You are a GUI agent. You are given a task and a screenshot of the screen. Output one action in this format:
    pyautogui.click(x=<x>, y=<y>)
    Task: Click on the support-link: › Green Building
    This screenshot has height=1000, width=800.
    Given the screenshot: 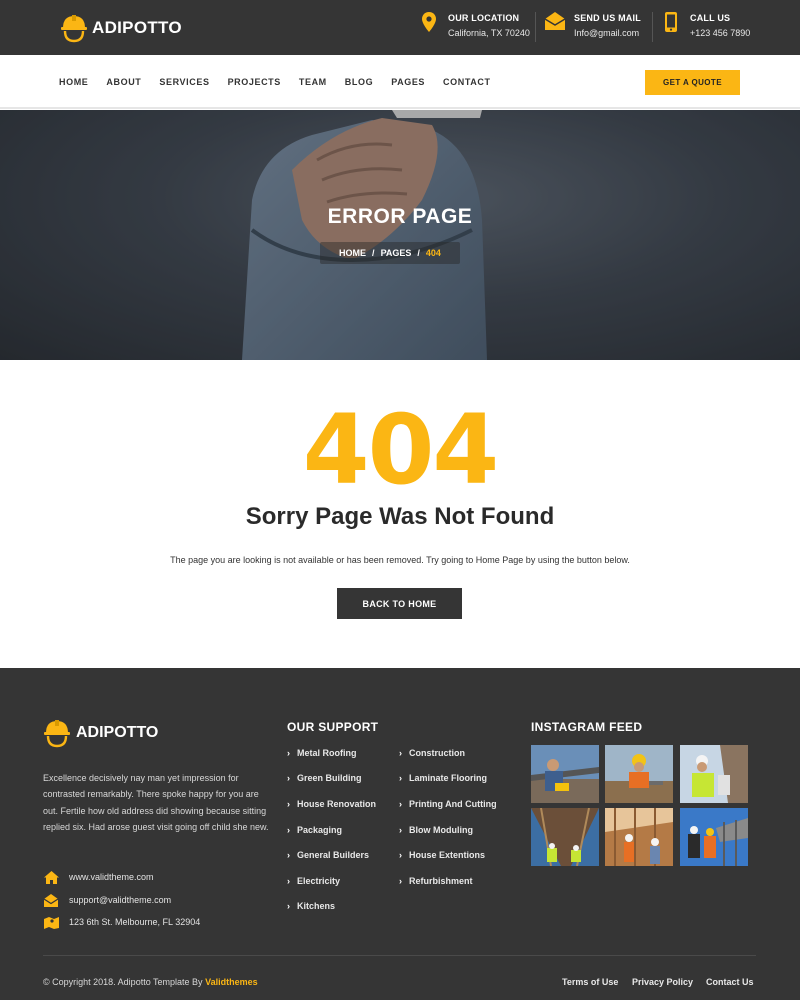 What is the action you would take?
    pyautogui.click(x=324, y=778)
    